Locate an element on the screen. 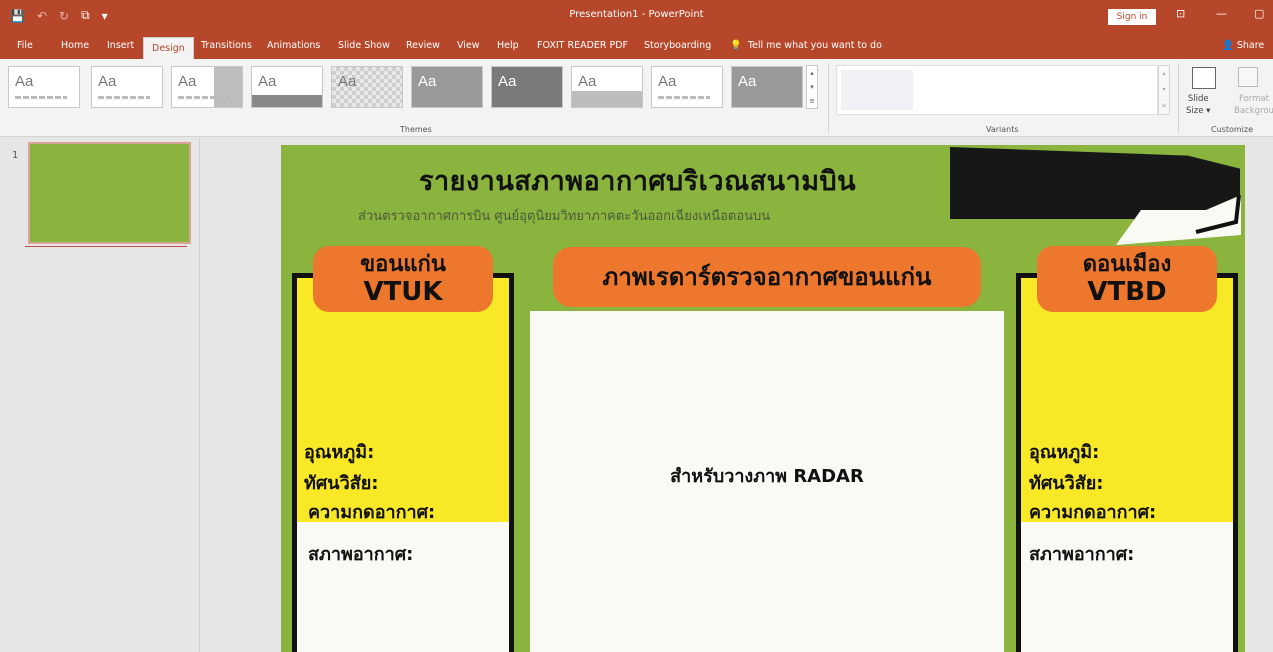  themes-gallery-scroll: ▴ ▾ ≡ is located at coordinates (812, 87).